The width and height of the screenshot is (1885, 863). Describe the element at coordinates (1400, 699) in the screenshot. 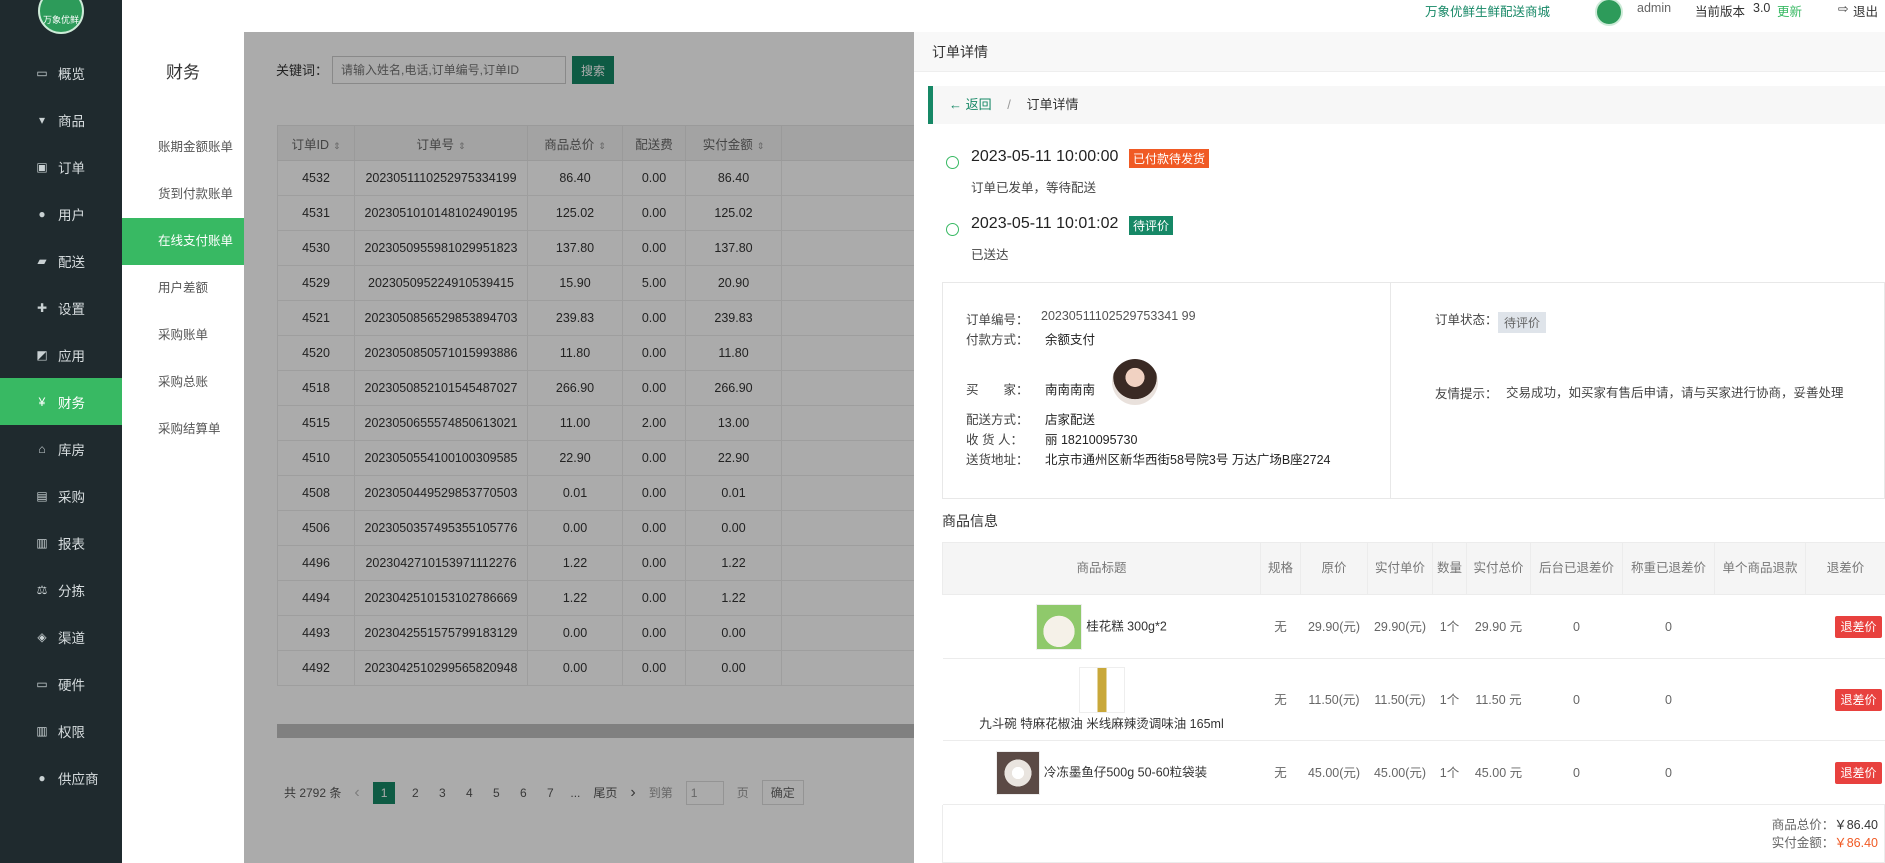

I see `goods-cell-unit: 11.50(元)` at that location.